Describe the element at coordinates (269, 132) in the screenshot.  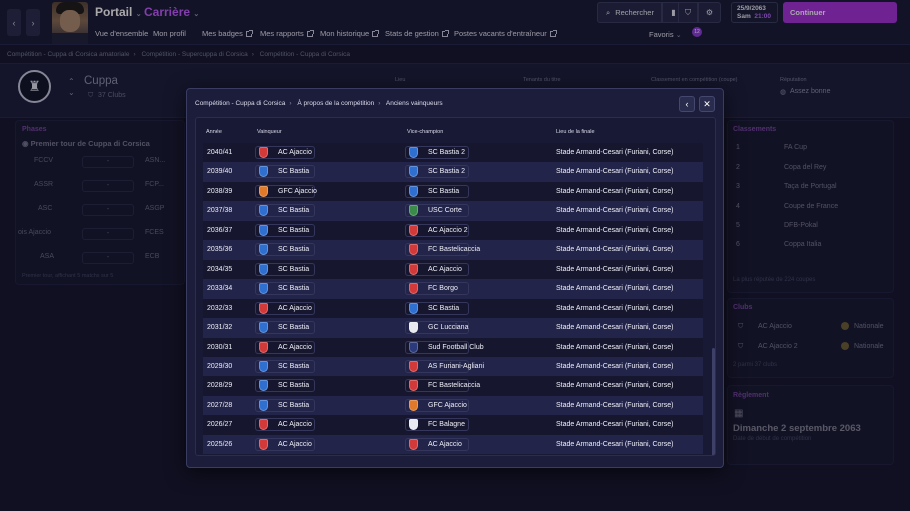
I see `column-header: Vainqueur` at that location.